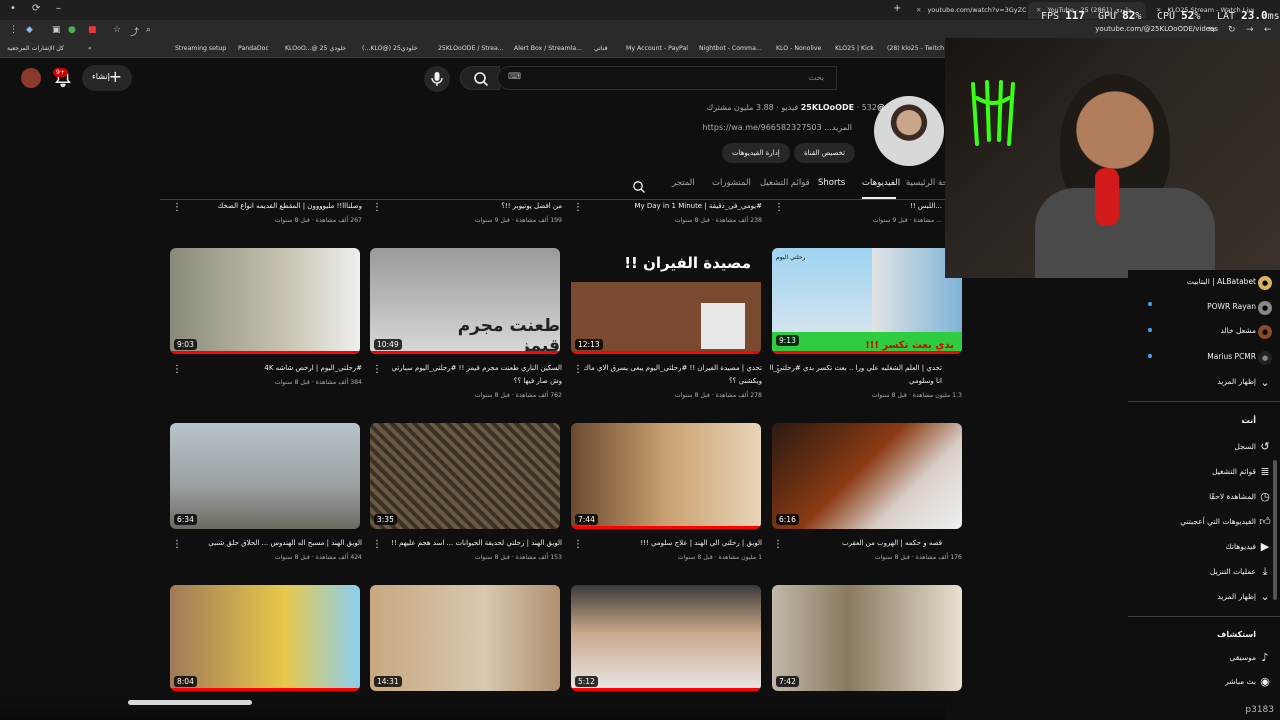  What do you see at coordinates (1250, 30) in the screenshot?
I see `back-icon: →` at bounding box center [1250, 30].